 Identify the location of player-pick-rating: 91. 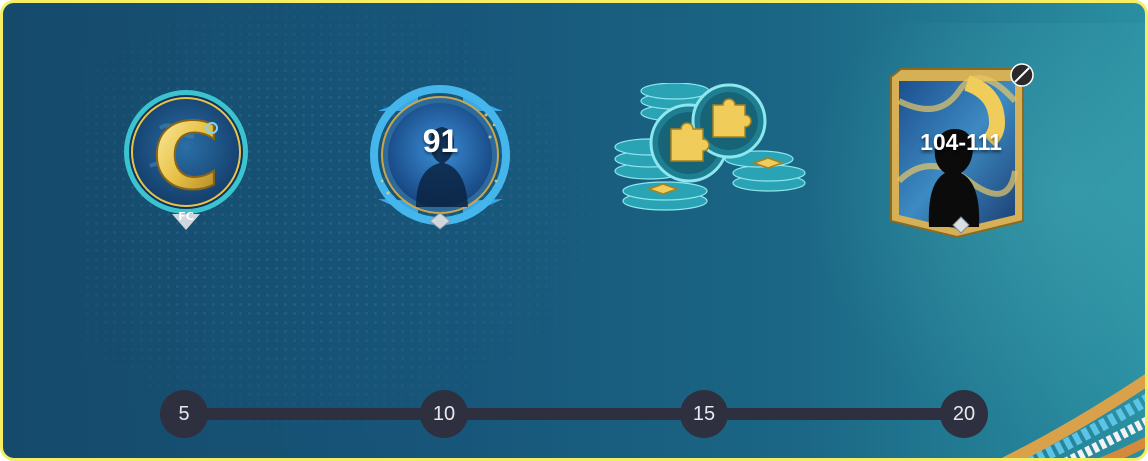
(440, 141).